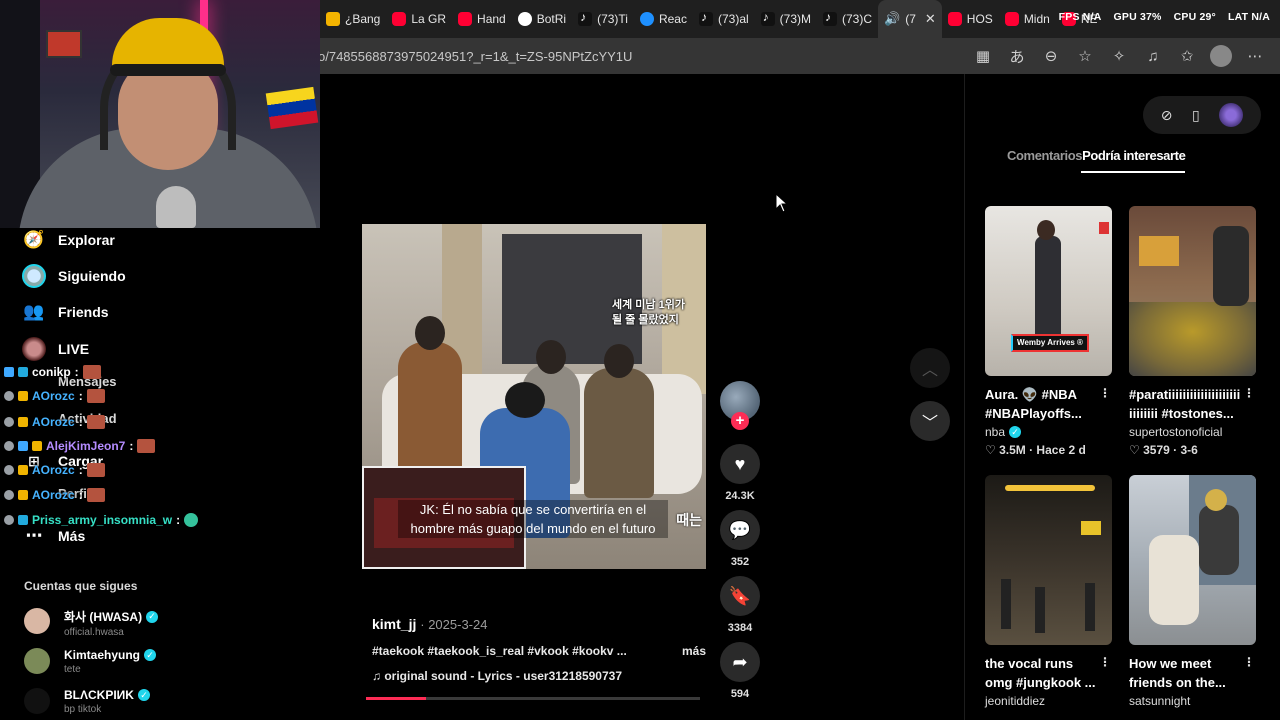  What do you see at coordinates (1231, 115) in the screenshot?
I see `user-avatar-icon` at bounding box center [1231, 115].